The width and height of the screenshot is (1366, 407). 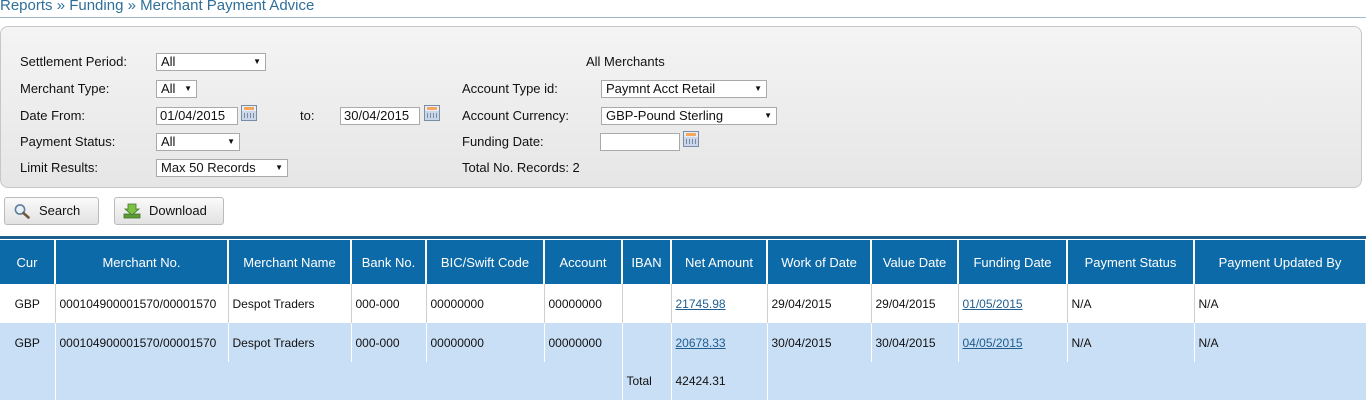 What do you see at coordinates (503, 141) in the screenshot?
I see `funding-date-label: Funding Date:` at bounding box center [503, 141].